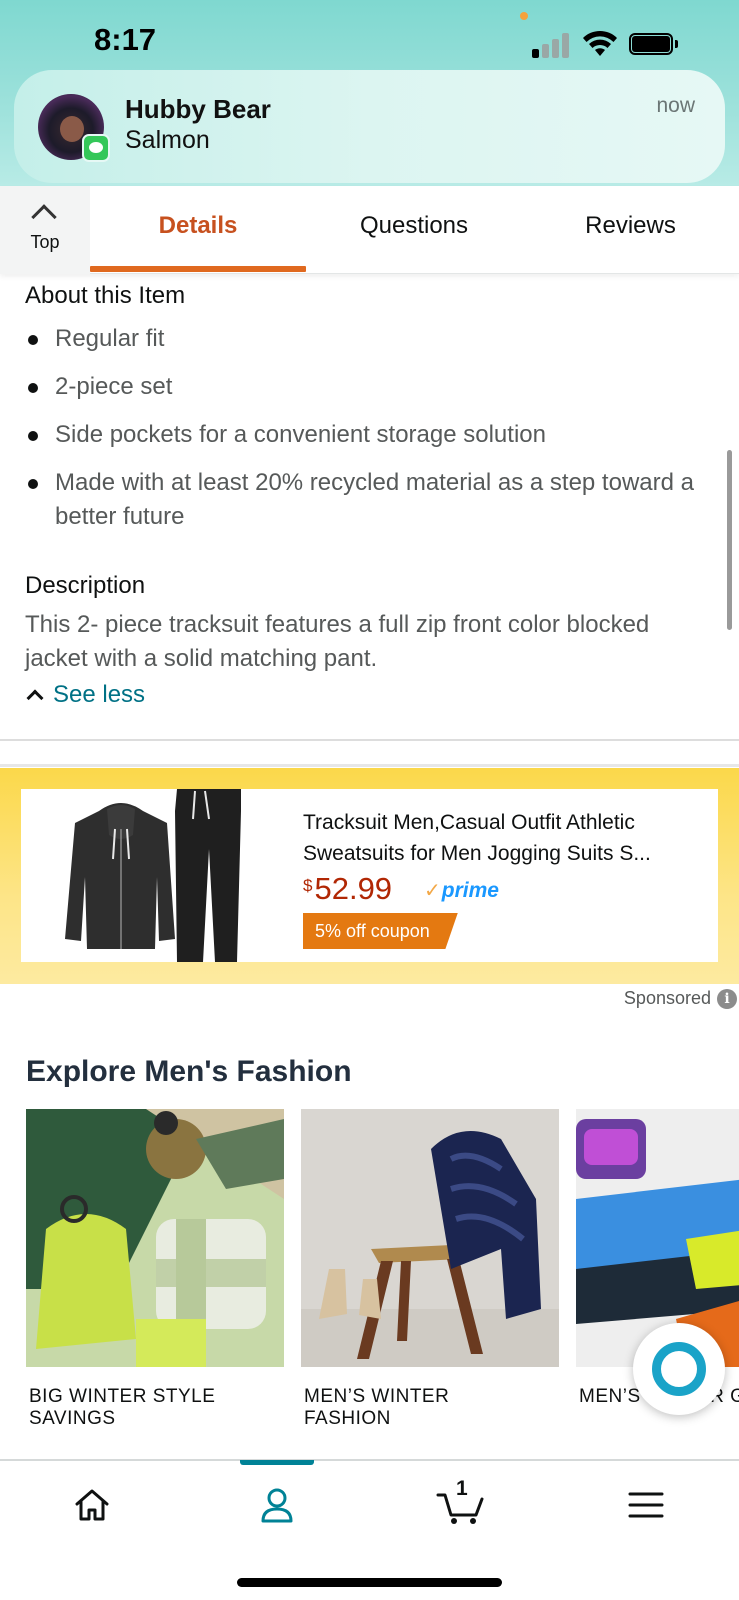 The image size is (739, 1600). I want to click on account-icon, so click(277, 1505).